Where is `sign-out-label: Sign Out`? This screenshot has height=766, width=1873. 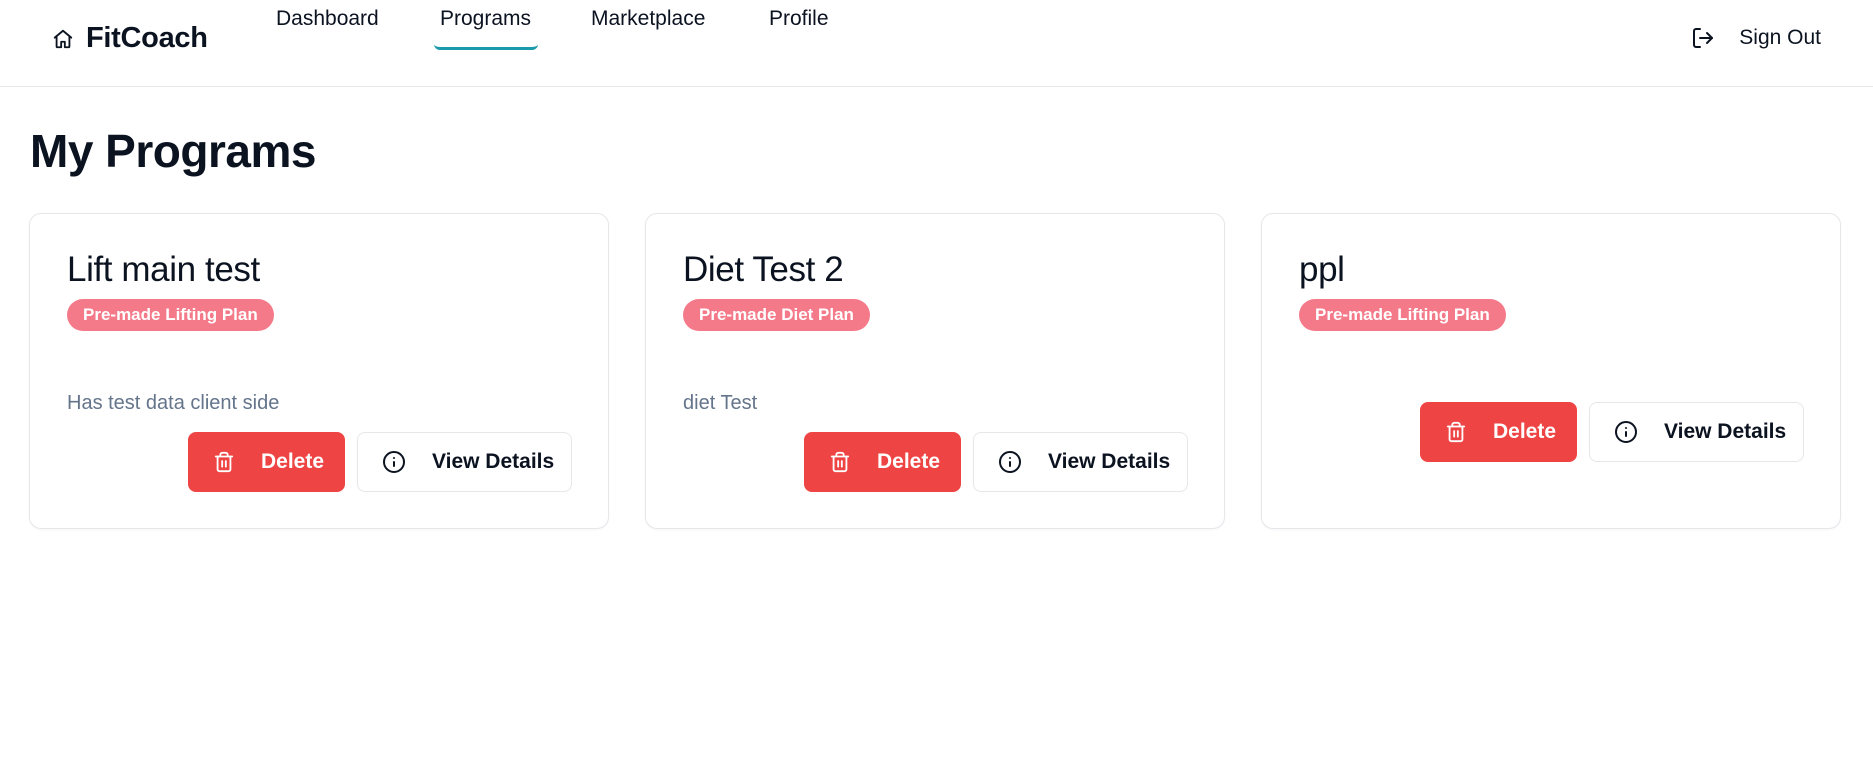 sign-out-label: Sign Out is located at coordinates (1780, 37).